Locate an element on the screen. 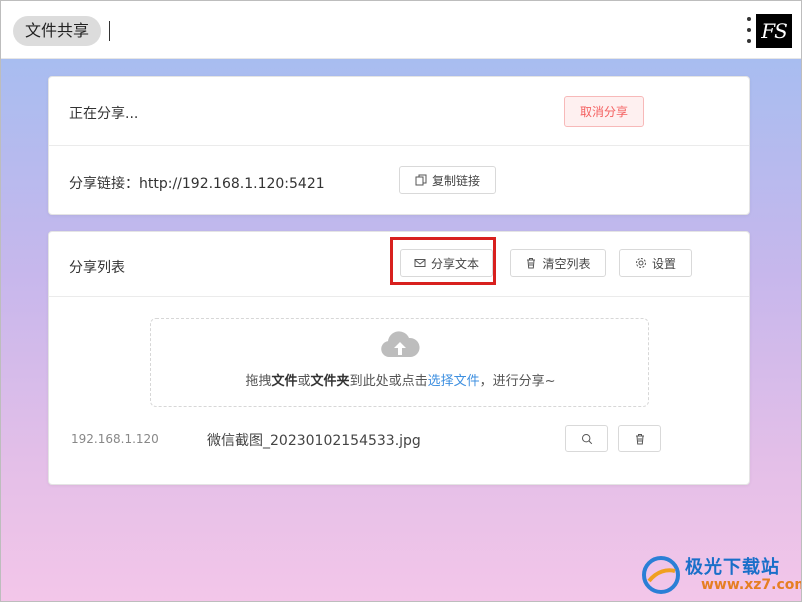  more-menu-icon is located at coordinates (749, 30).